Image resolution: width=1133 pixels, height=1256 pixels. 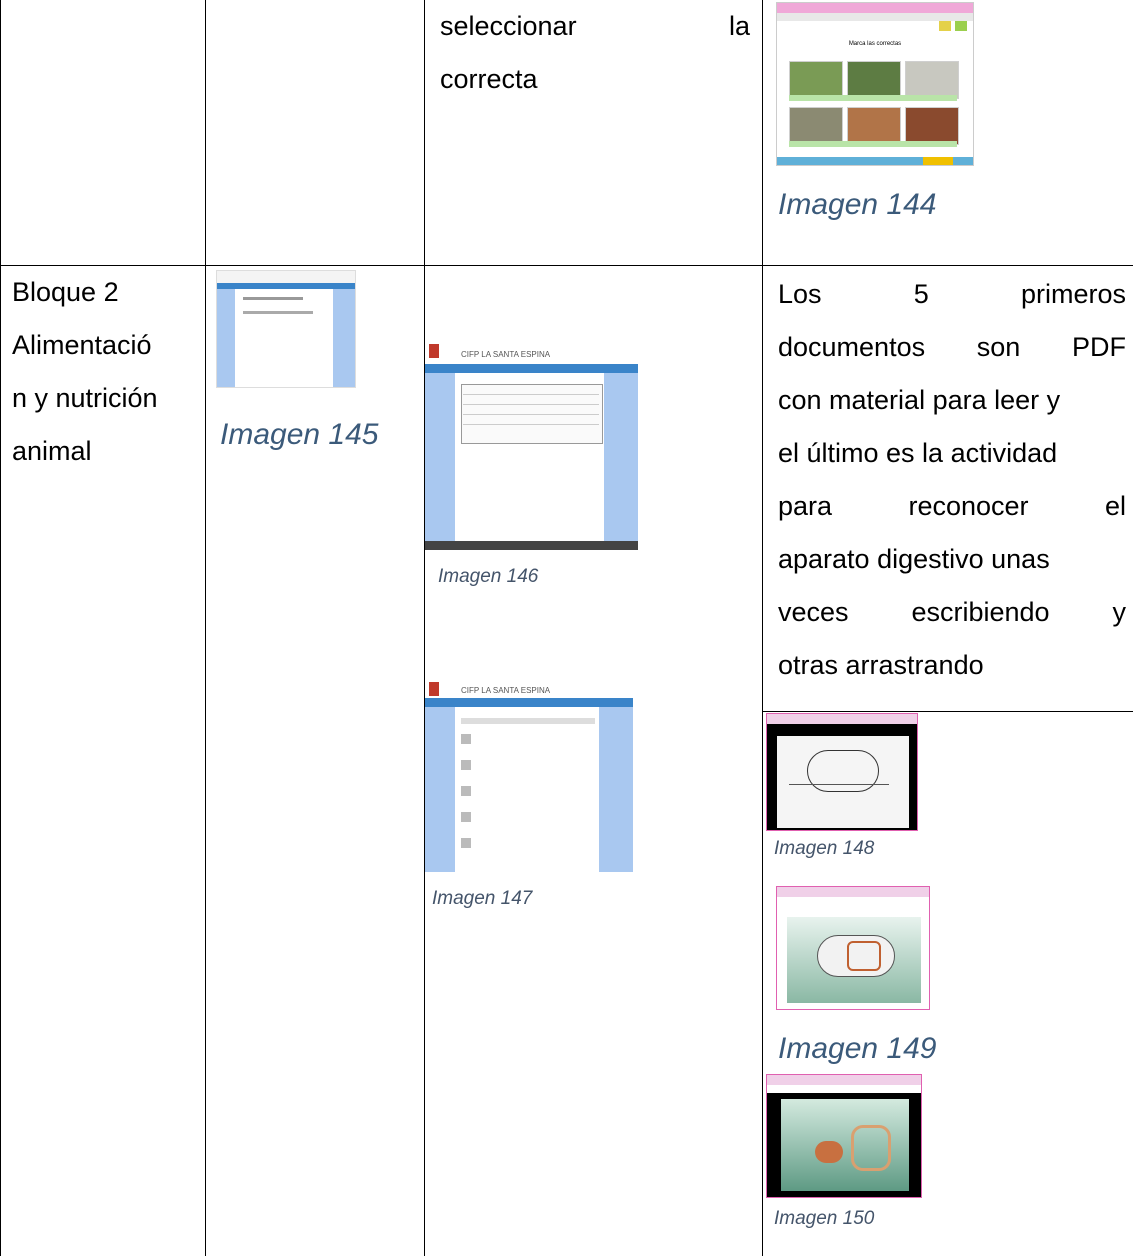 I want to click on table-cell-divider, so click(x=947, y=711).